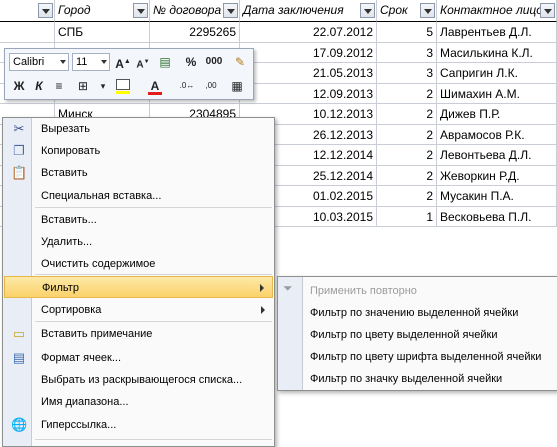 The width and height of the screenshot is (557, 447). Describe the element at coordinates (414, 313) in the screenshot. I see `filter-by-value-item: Фильтр по значению выделенной ячейки` at that location.